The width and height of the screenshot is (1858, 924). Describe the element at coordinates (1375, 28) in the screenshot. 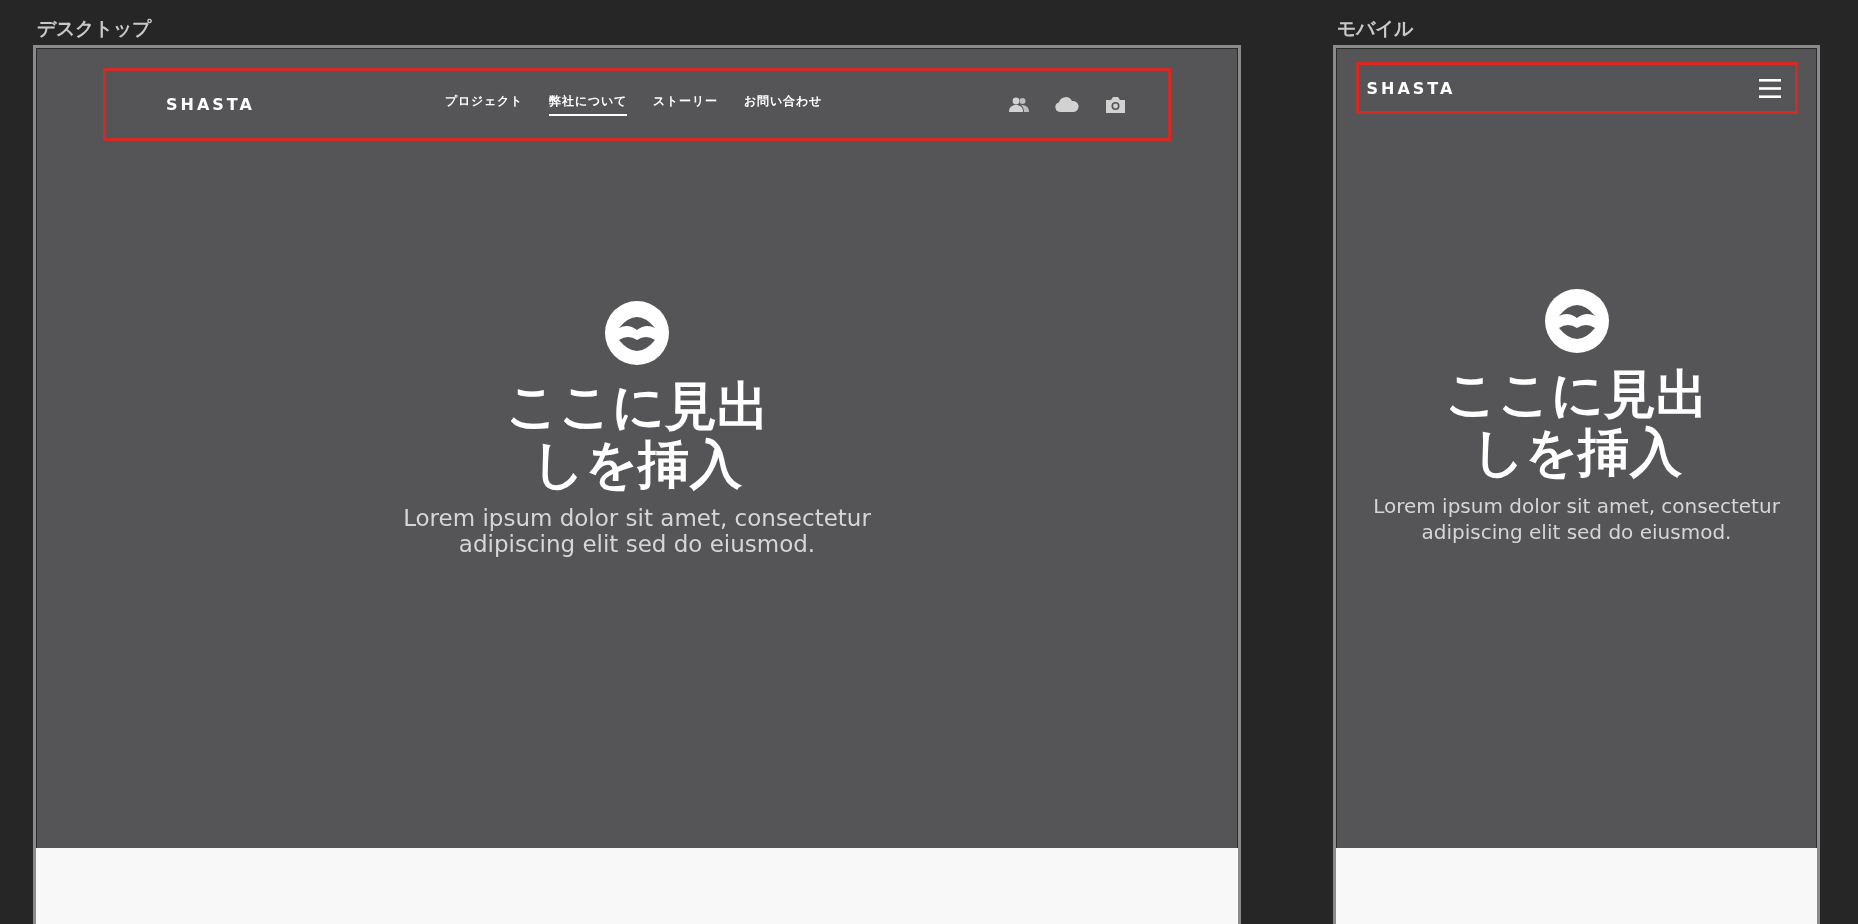

I see `frame-label: モバイル` at that location.